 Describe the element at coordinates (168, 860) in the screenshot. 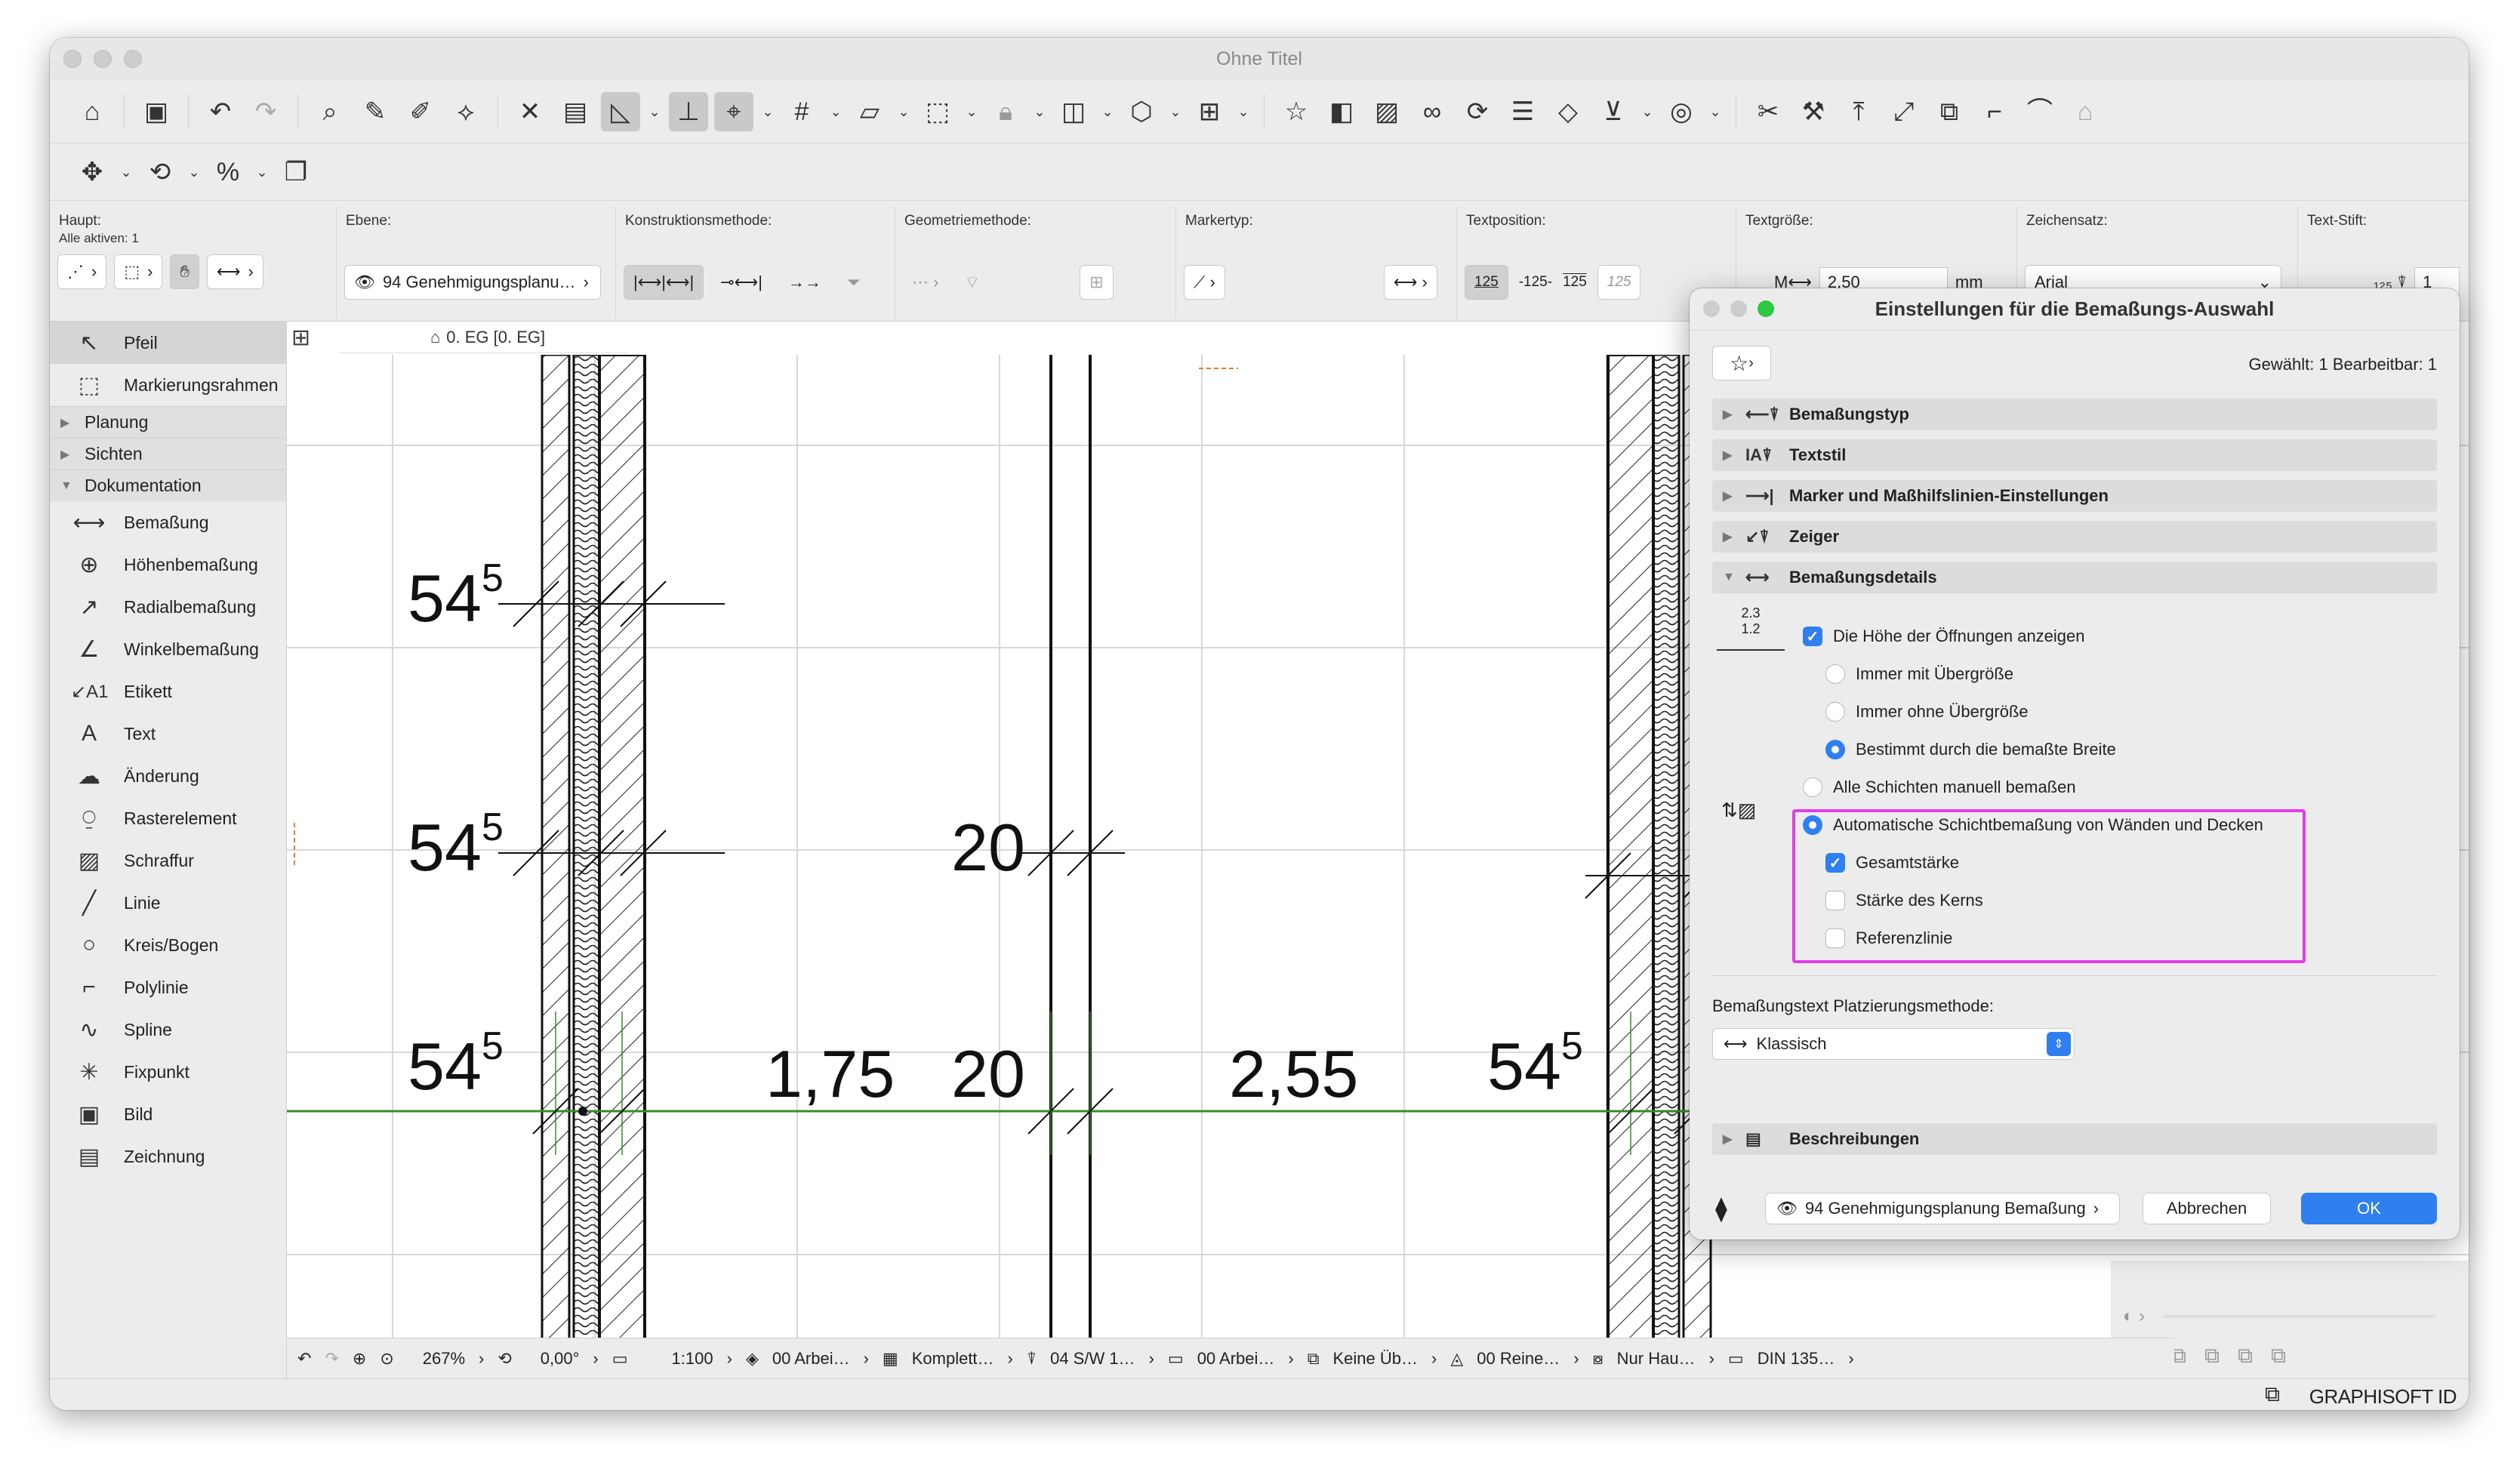

I see `tool-schraffur: ▨ Schraffur` at that location.